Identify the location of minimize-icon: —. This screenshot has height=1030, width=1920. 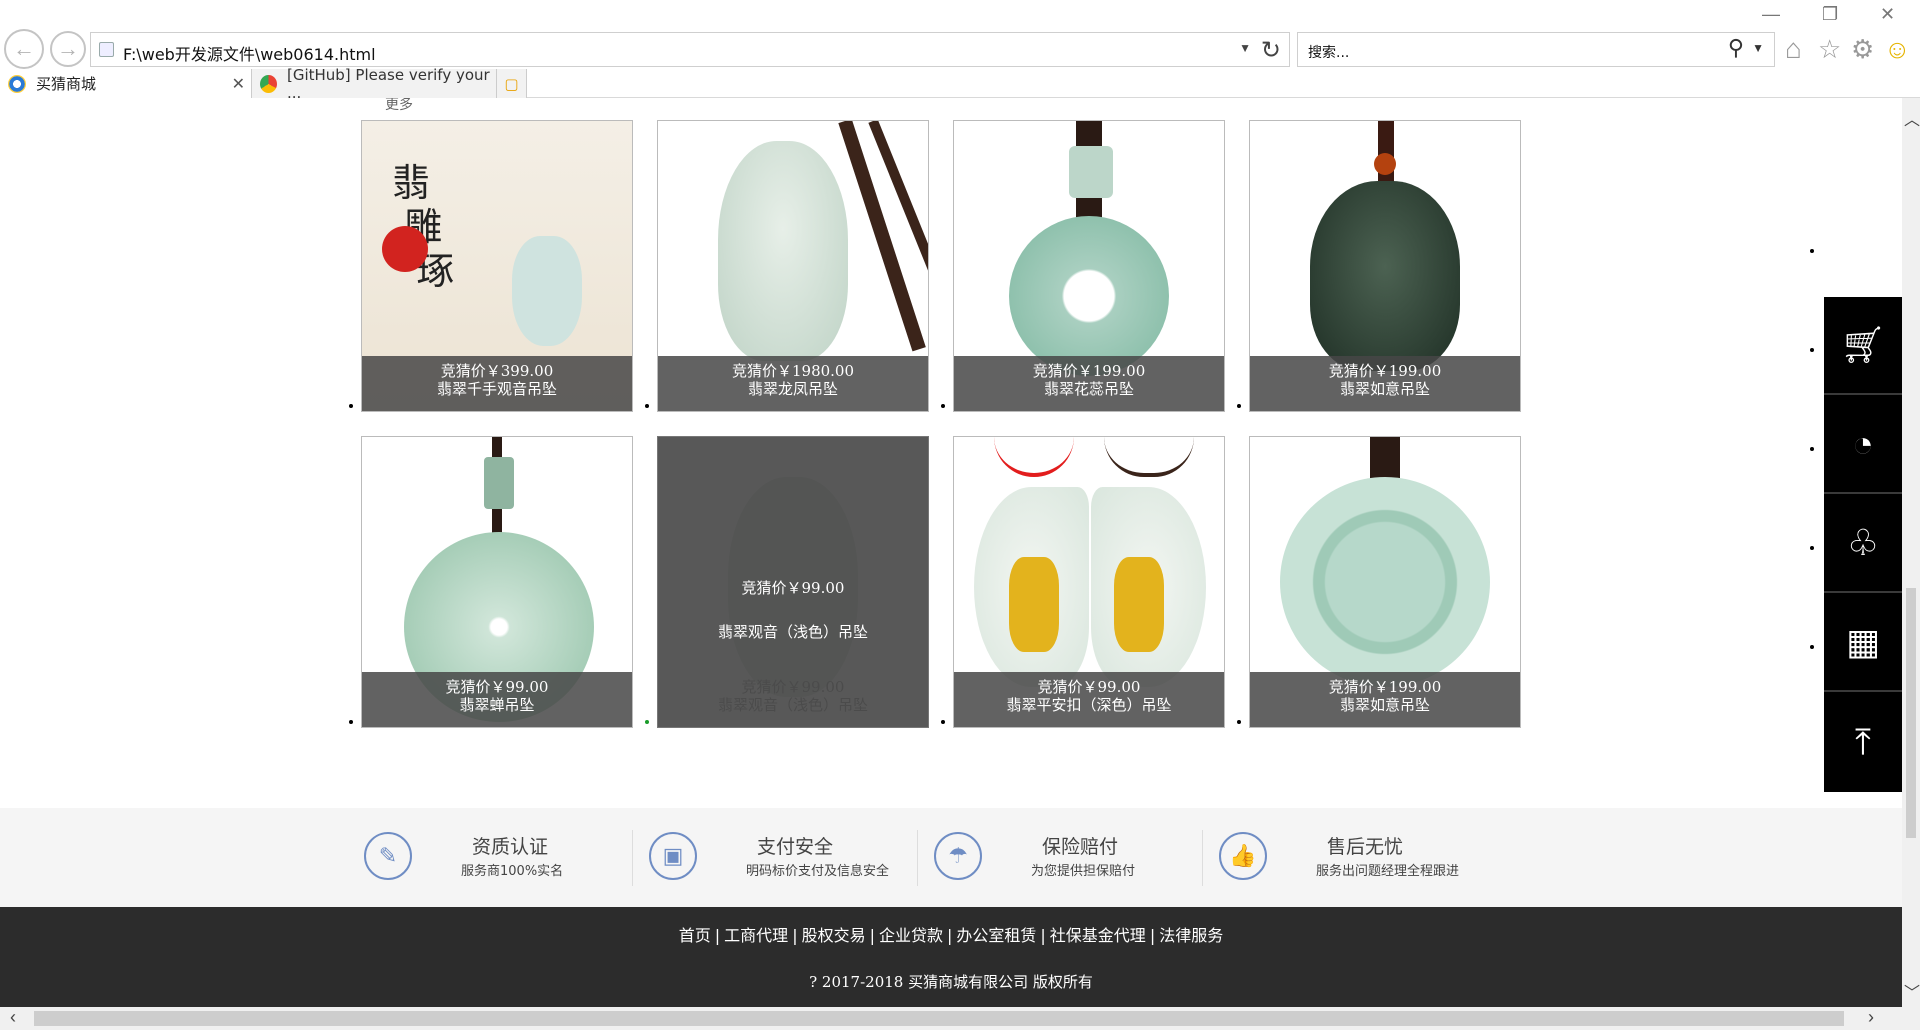
(1771, 14).